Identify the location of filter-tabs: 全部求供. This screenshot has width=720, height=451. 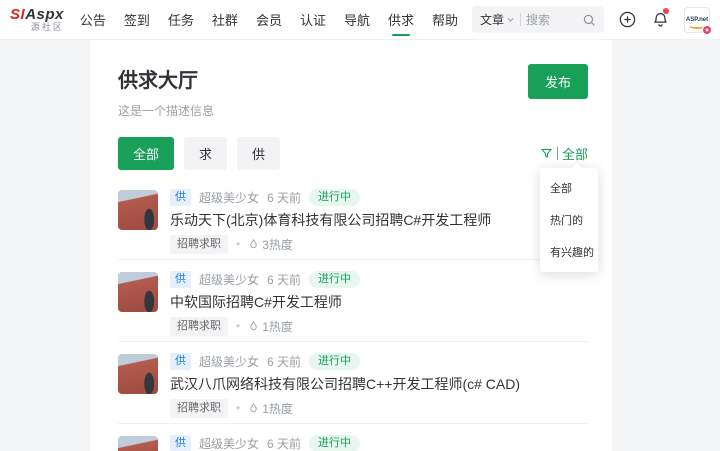
(204, 153).